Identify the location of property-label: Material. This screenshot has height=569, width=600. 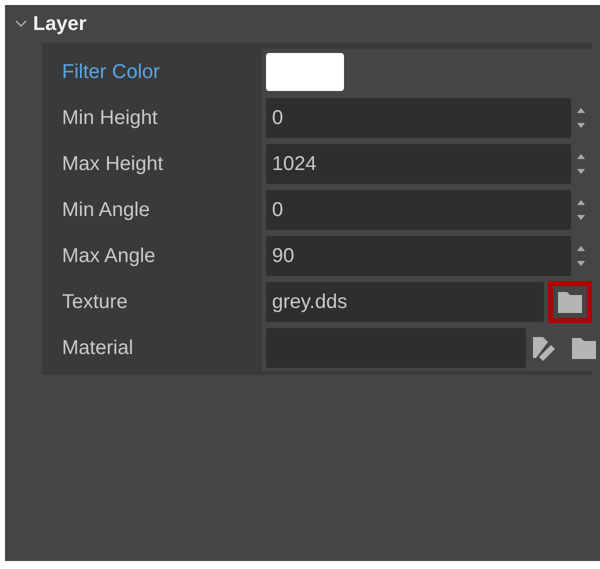
(97, 348).